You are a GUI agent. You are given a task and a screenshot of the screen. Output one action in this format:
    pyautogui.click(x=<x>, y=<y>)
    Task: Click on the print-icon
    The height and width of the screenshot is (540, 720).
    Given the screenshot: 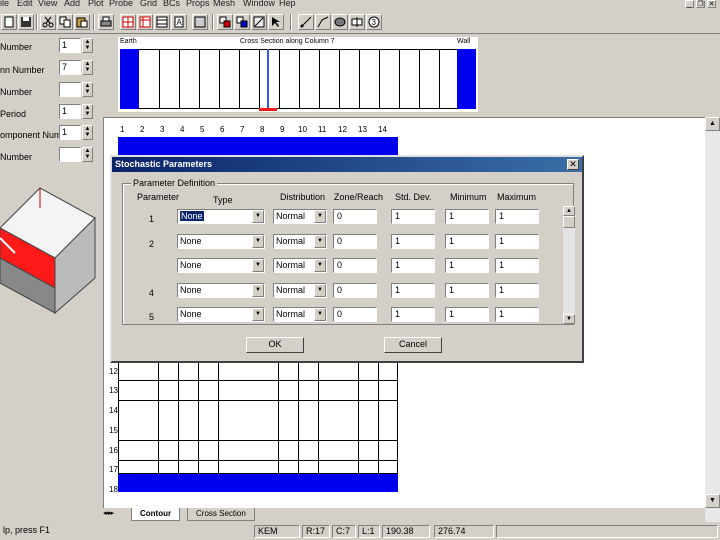 What is the action you would take?
    pyautogui.click(x=106, y=22)
    